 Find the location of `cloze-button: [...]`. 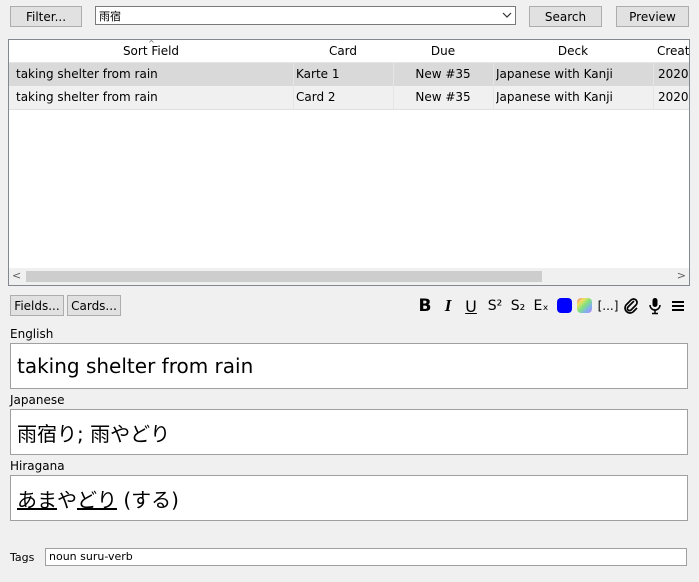

cloze-button: [...] is located at coordinates (608, 306).